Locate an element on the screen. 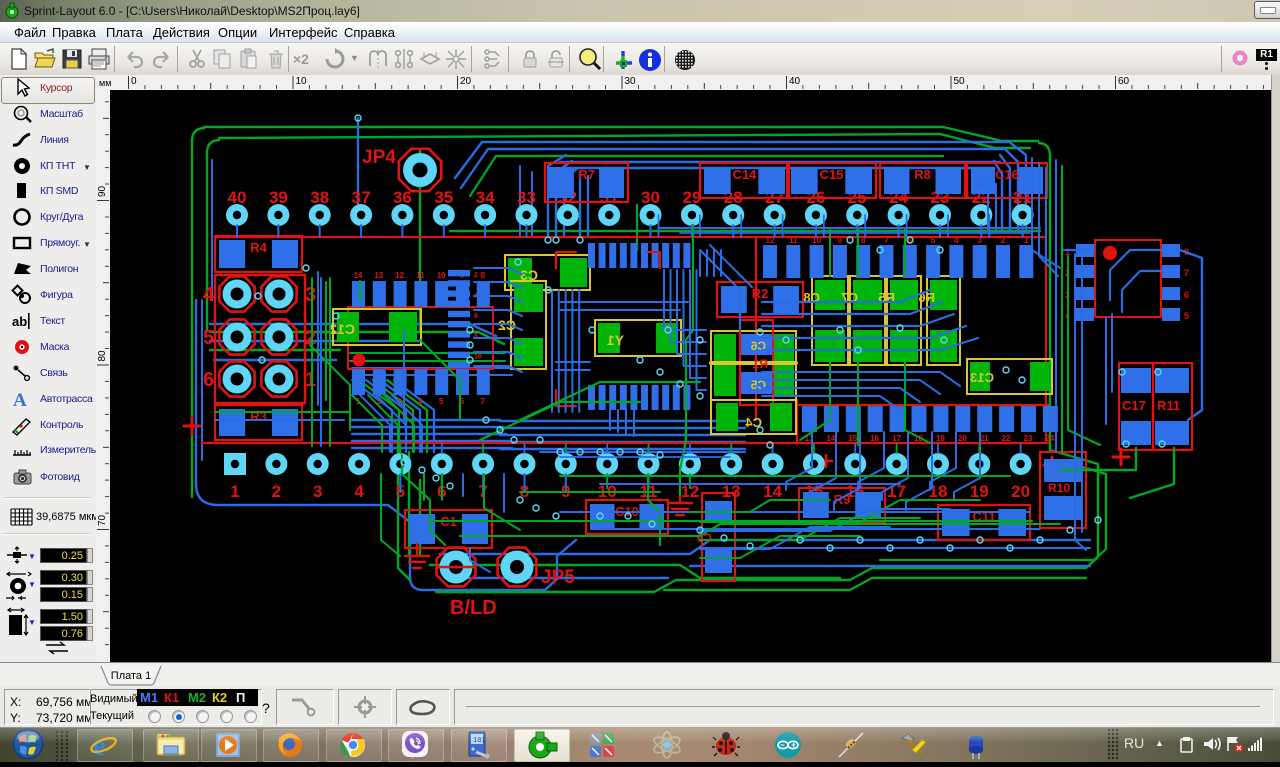 The width and height of the screenshot is (1280, 767). svg-text: 9 is located at coordinates (840, 240).